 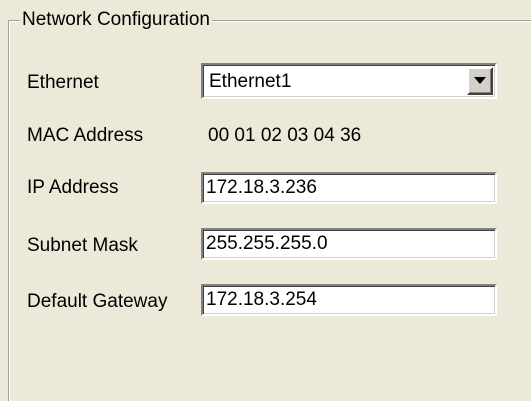 I want to click on group-title: Network Configuration, so click(x=116, y=20).